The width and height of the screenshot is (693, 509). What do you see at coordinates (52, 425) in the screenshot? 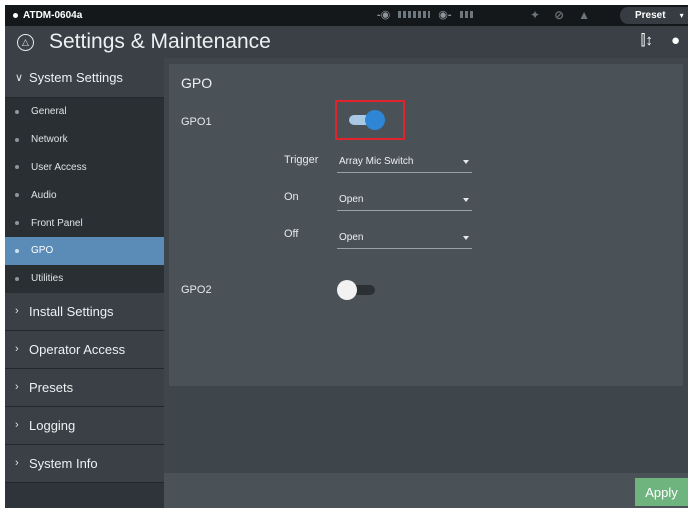
I see `sidebar-group-label: Logging` at bounding box center [52, 425].